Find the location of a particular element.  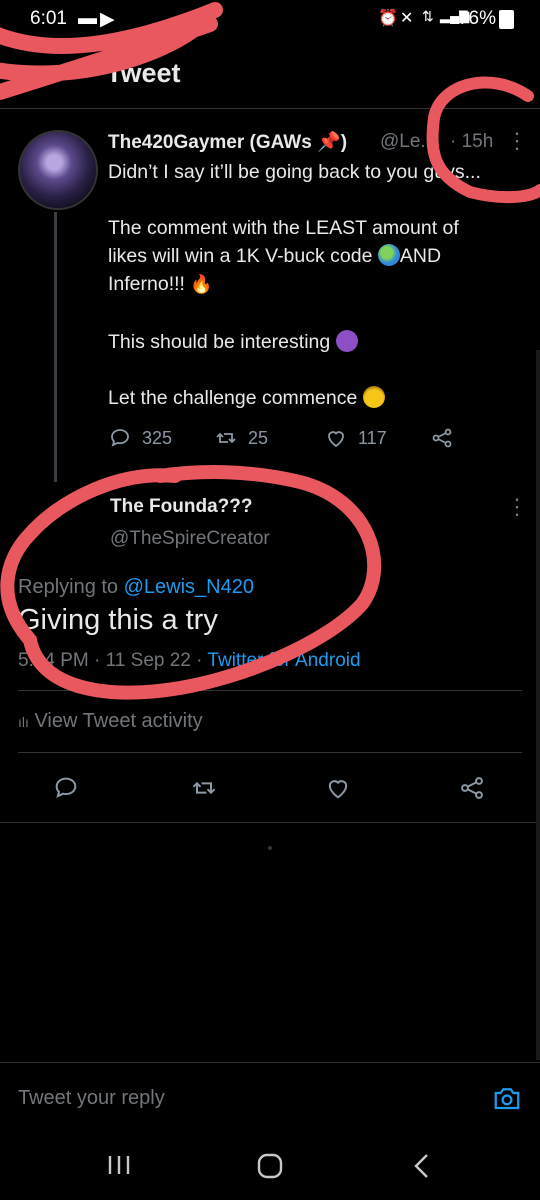

back-nav-icon is located at coordinates (422, 1166).